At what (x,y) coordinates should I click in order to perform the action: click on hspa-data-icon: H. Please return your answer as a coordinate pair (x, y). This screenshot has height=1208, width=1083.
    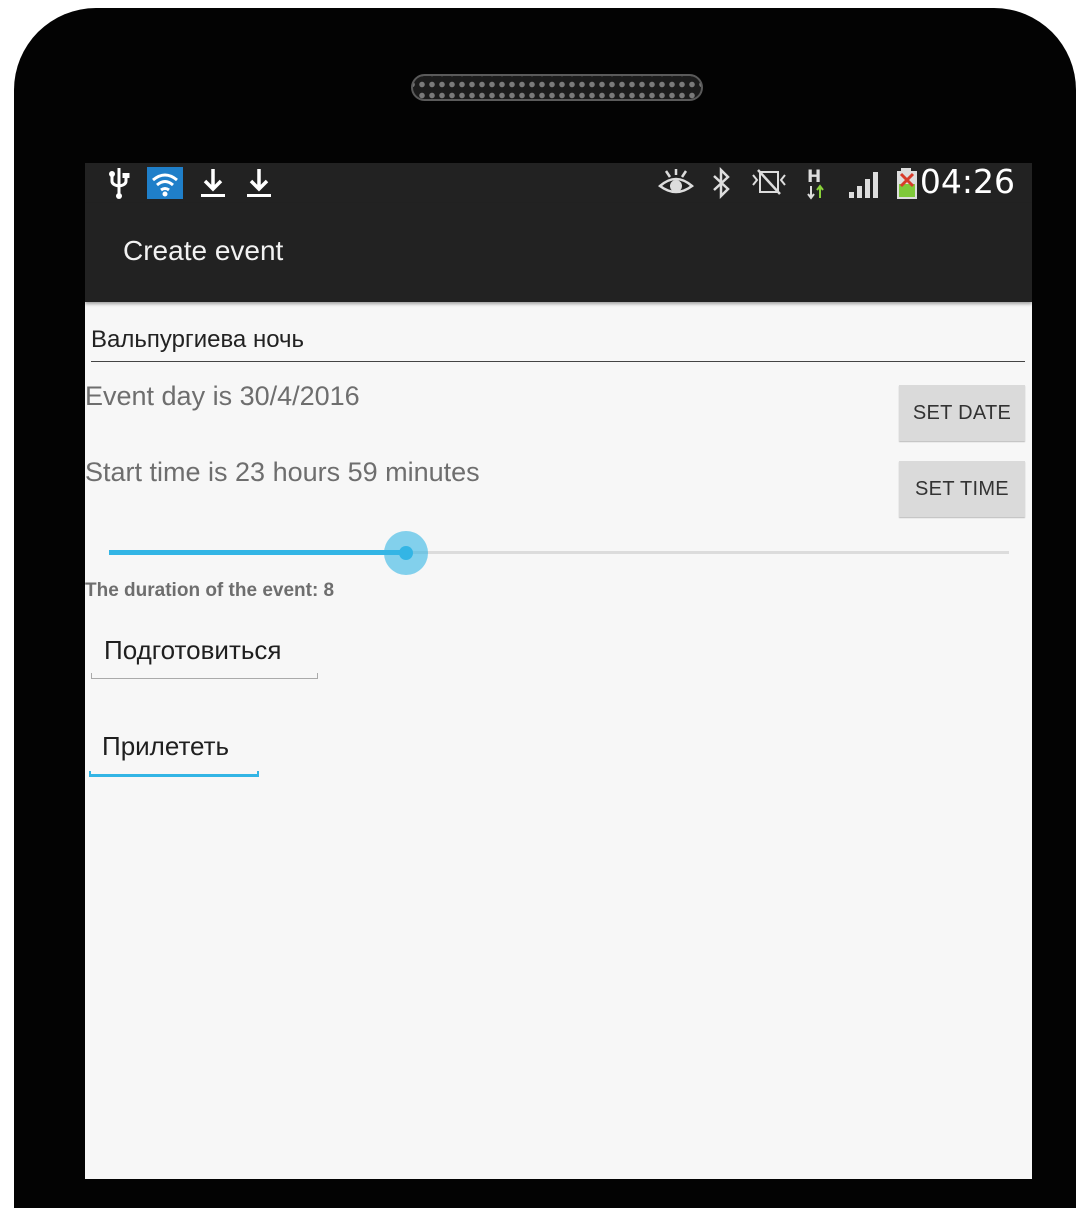
    Looking at the image, I should click on (816, 185).